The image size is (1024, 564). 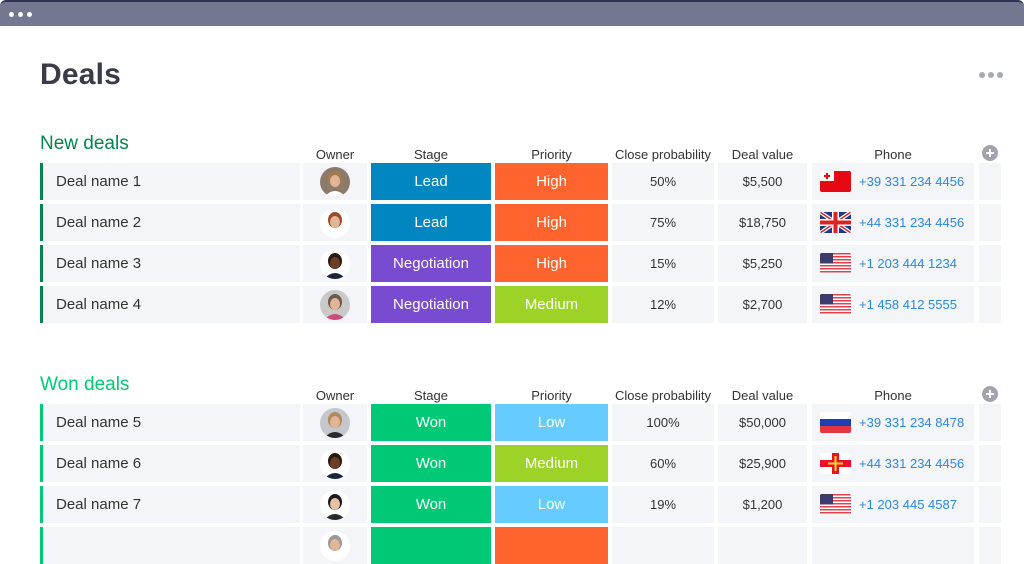 What do you see at coordinates (762, 263) in the screenshot?
I see `deal-value-cell: $5,250` at bounding box center [762, 263].